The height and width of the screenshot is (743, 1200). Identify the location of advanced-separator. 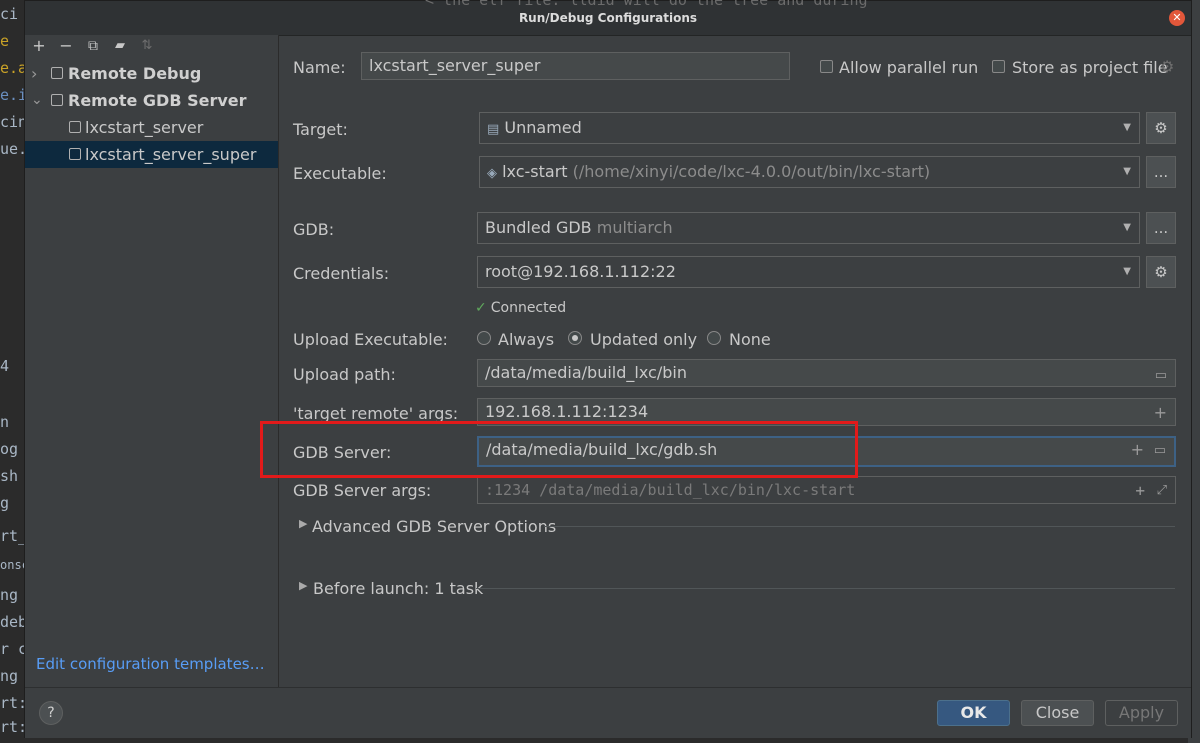
(859, 526).